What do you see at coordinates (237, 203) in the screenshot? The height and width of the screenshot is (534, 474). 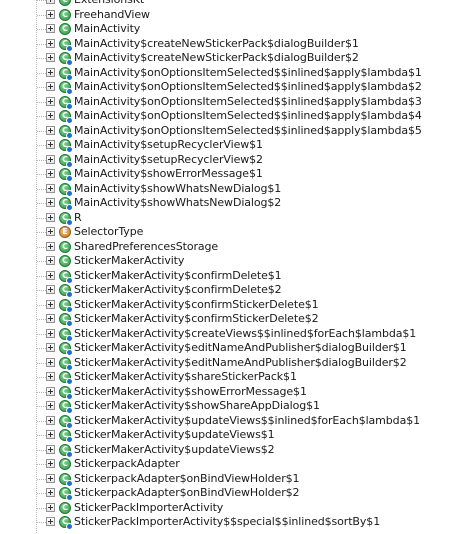 I see `tree-node: MainActivity$showWhatsNewDialog$2` at bounding box center [237, 203].